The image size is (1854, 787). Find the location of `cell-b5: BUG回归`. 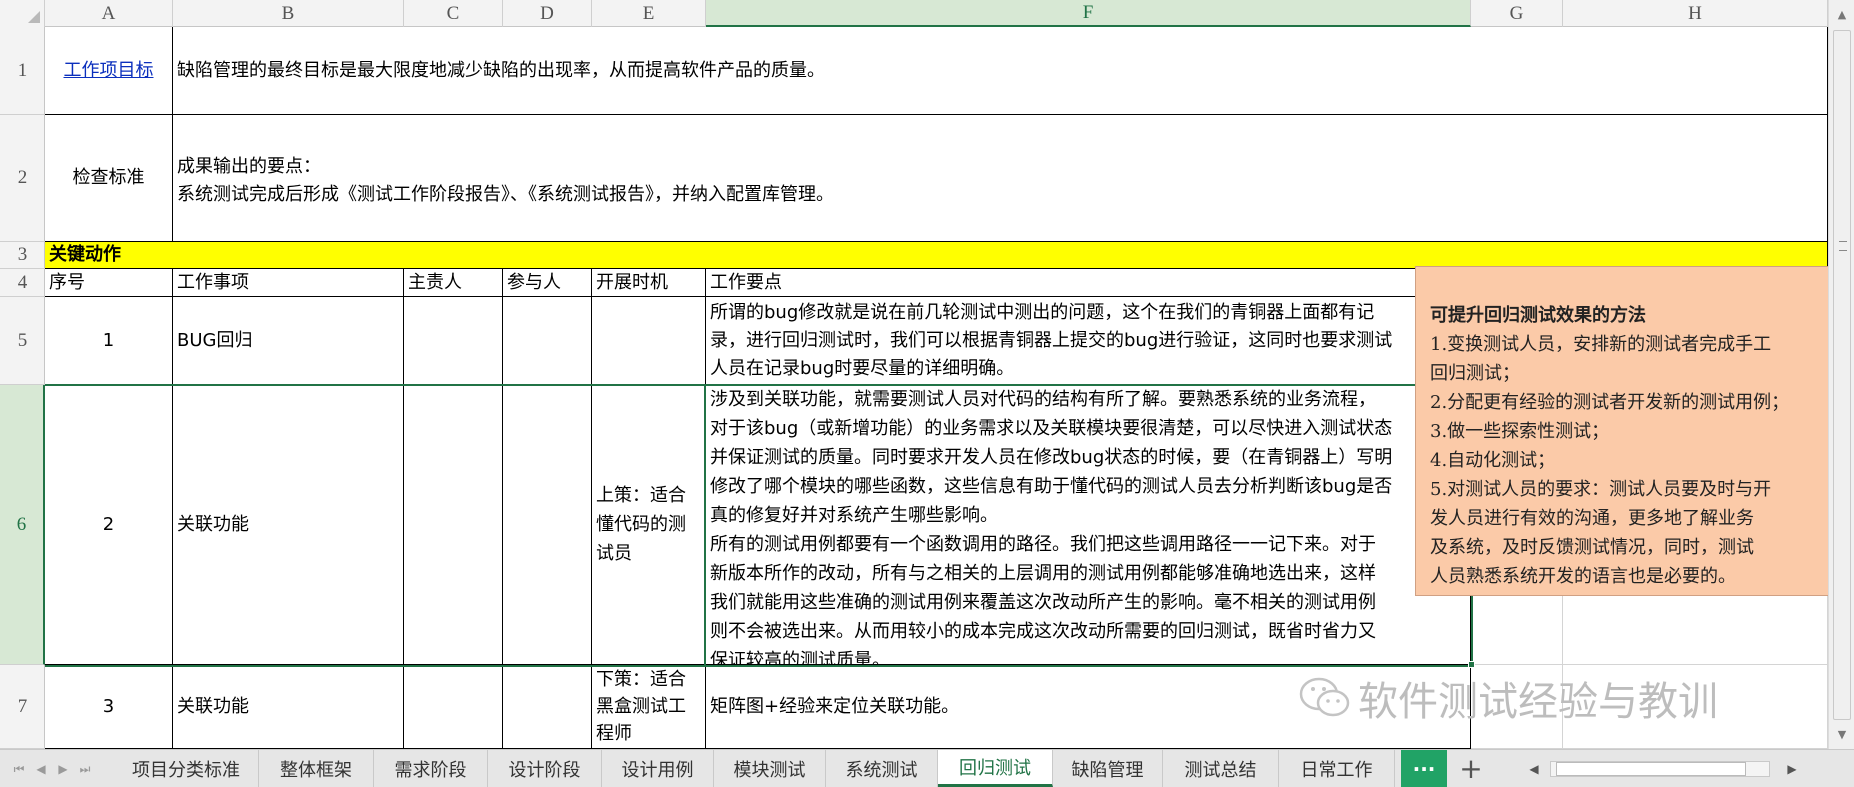

cell-b5: BUG回归 is located at coordinates (288, 341).